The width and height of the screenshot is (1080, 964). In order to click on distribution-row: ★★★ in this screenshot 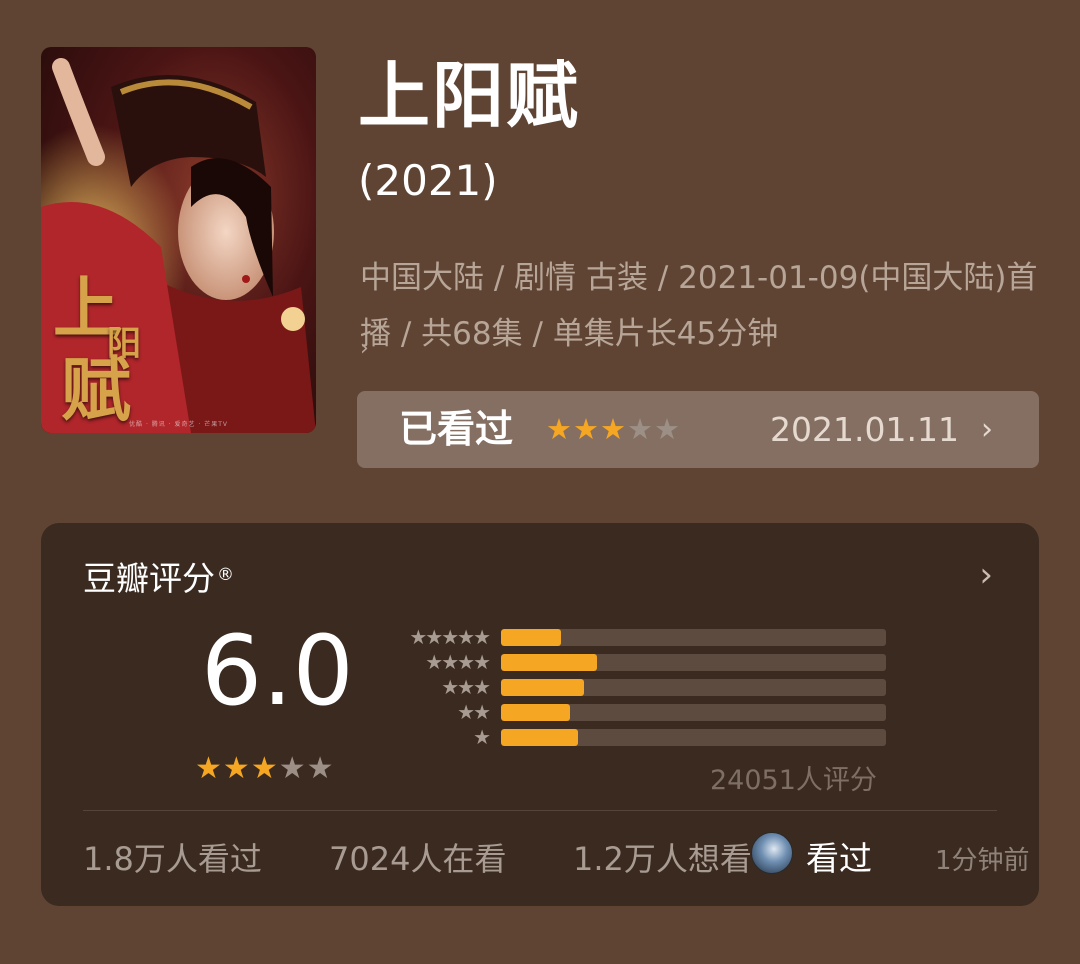, I will do `click(637, 687)`.